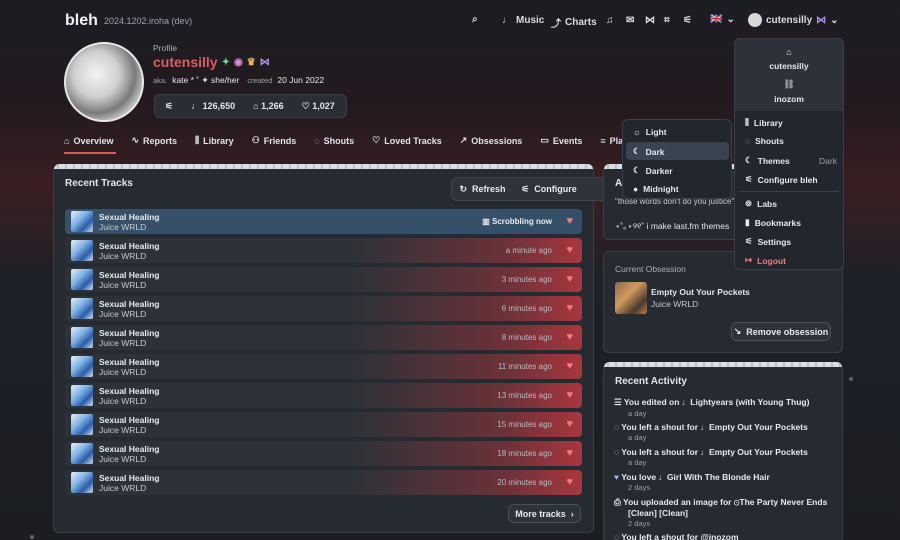 Image resolution: width=900 pixels, height=540 pixels. Describe the element at coordinates (323, 453) in the screenshot. I see `track-row: Sexual Healing Juice WRLD 18 minutes ago ♥` at that location.